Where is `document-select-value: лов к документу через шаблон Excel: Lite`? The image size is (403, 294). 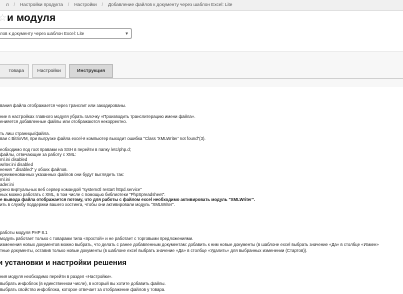 document-select-value: лов к документу через шаблон Excel: Lite is located at coordinates (42, 33).